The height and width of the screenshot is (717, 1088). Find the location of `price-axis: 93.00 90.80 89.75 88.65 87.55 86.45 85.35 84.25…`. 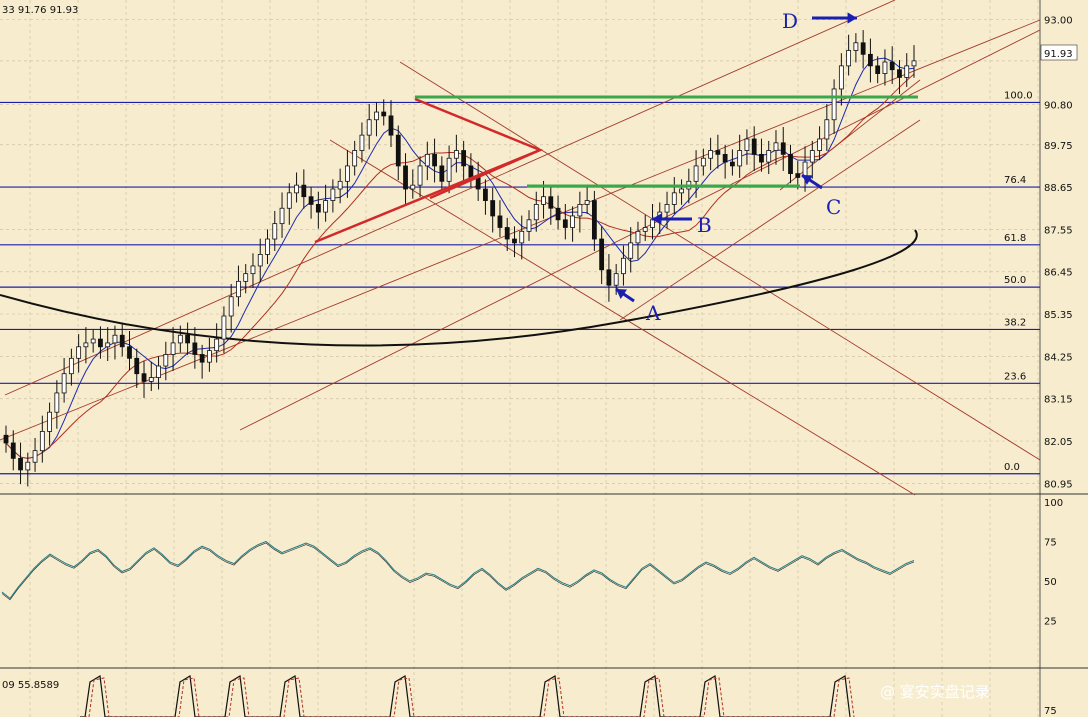

price-axis: 93.00 90.80 89.75 88.65 87.55 86.45 85.35 84.25… is located at coordinates (1058, 253).